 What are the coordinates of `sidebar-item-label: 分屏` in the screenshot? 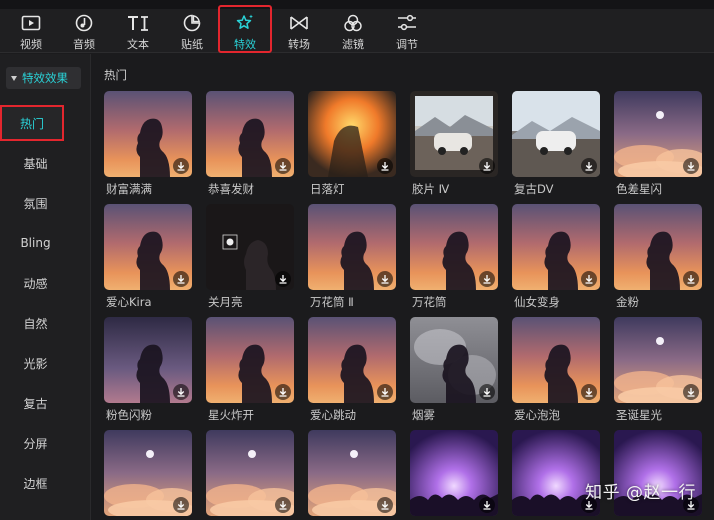 It's located at (35, 443).